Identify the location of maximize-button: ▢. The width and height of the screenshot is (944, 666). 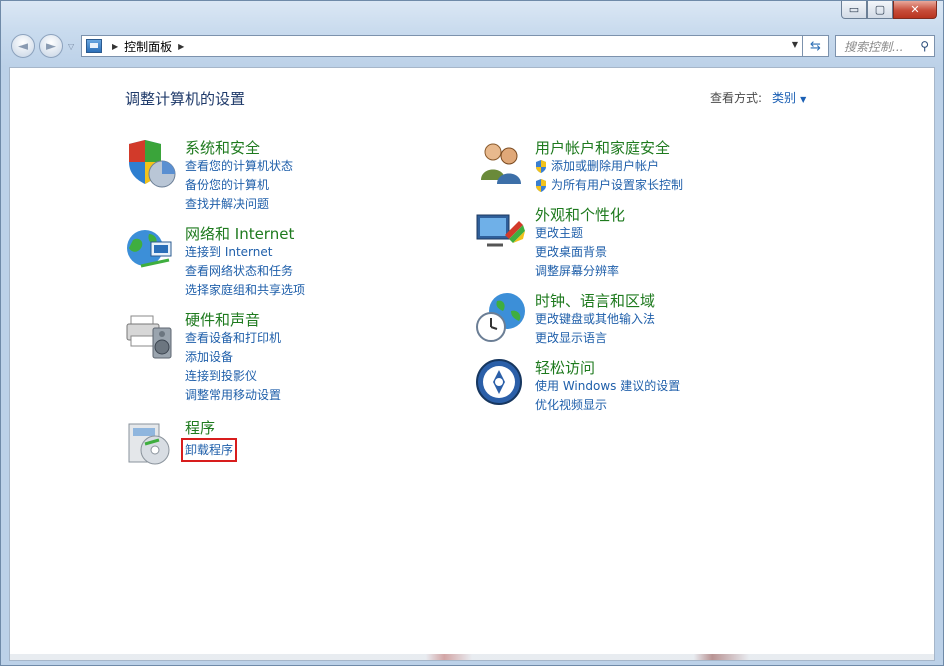
(880, 10).